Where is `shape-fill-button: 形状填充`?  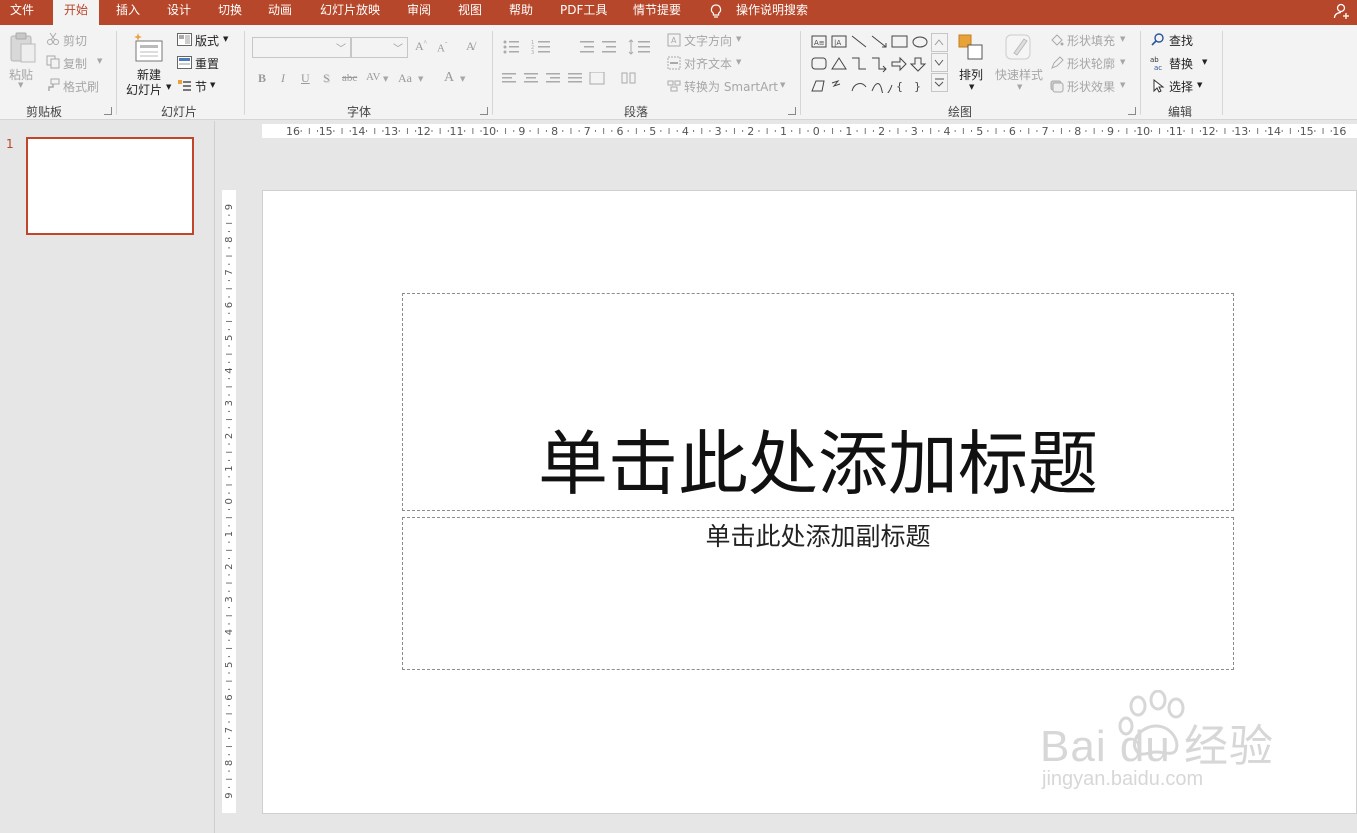 shape-fill-button: 形状填充 is located at coordinates (1091, 40).